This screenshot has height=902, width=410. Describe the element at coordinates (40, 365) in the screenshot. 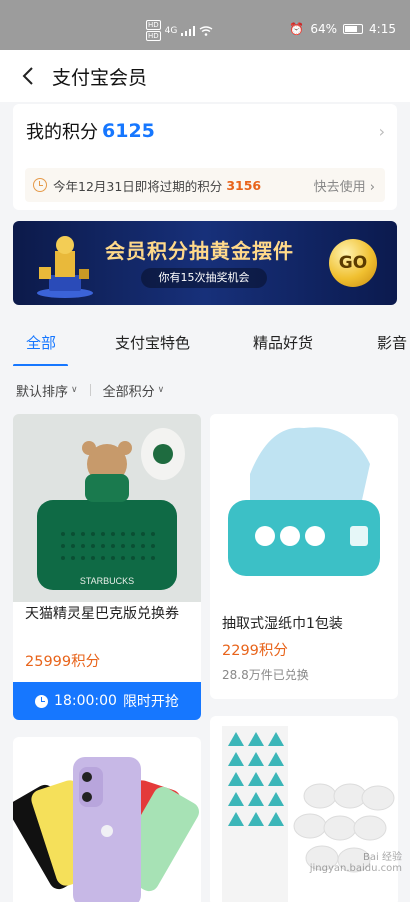

I see `tab-active-indicator` at that location.